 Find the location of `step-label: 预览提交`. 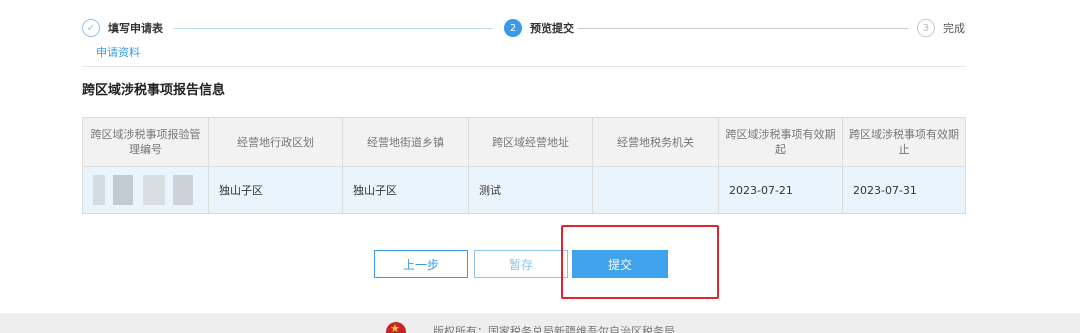

step-label: 预览提交 is located at coordinates (552, 28).